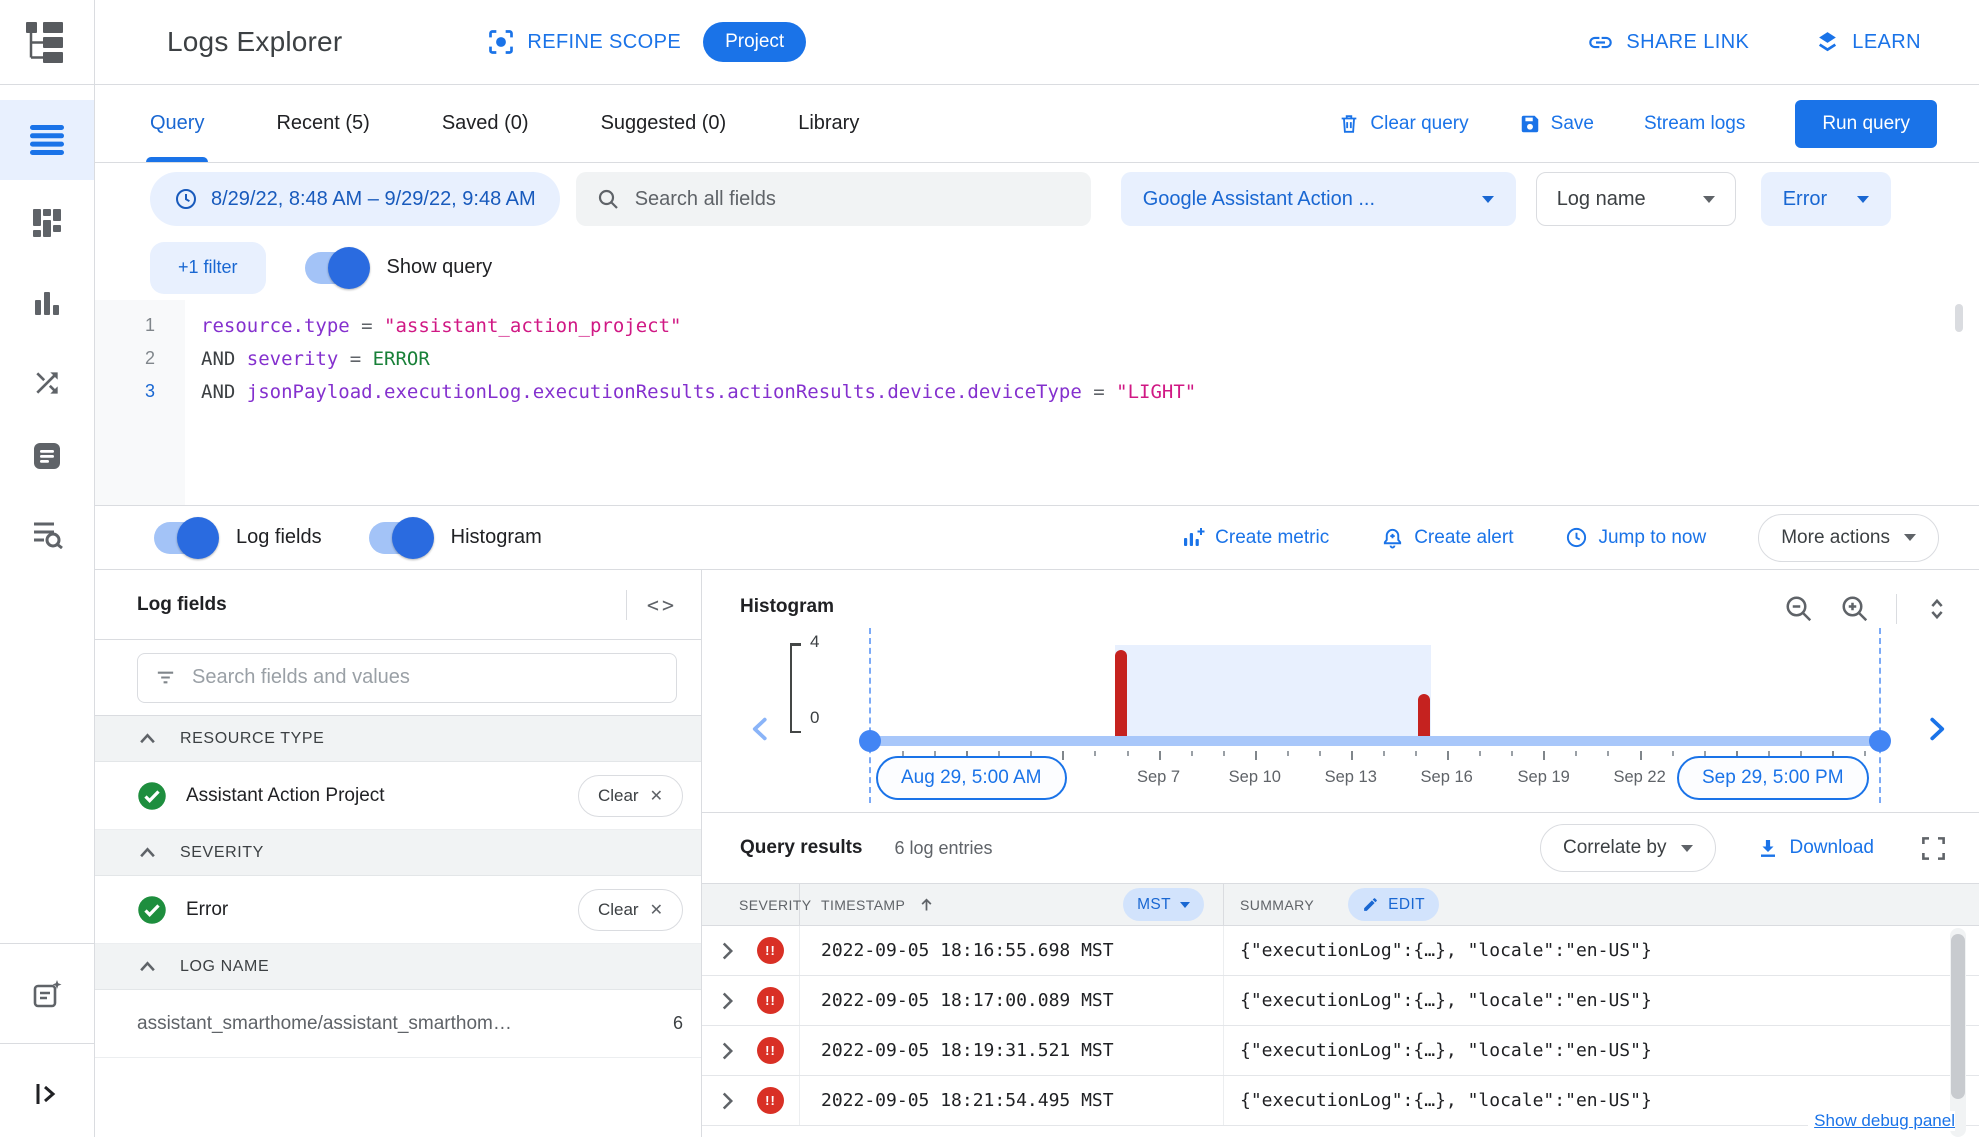 This screenshot has height=1137, width=1979. What do you see at coordinates (1881, 1121) in the screenshot?
I see `show-debug-panel-link: Show debug panel` at bounding box center [1881, 1121].